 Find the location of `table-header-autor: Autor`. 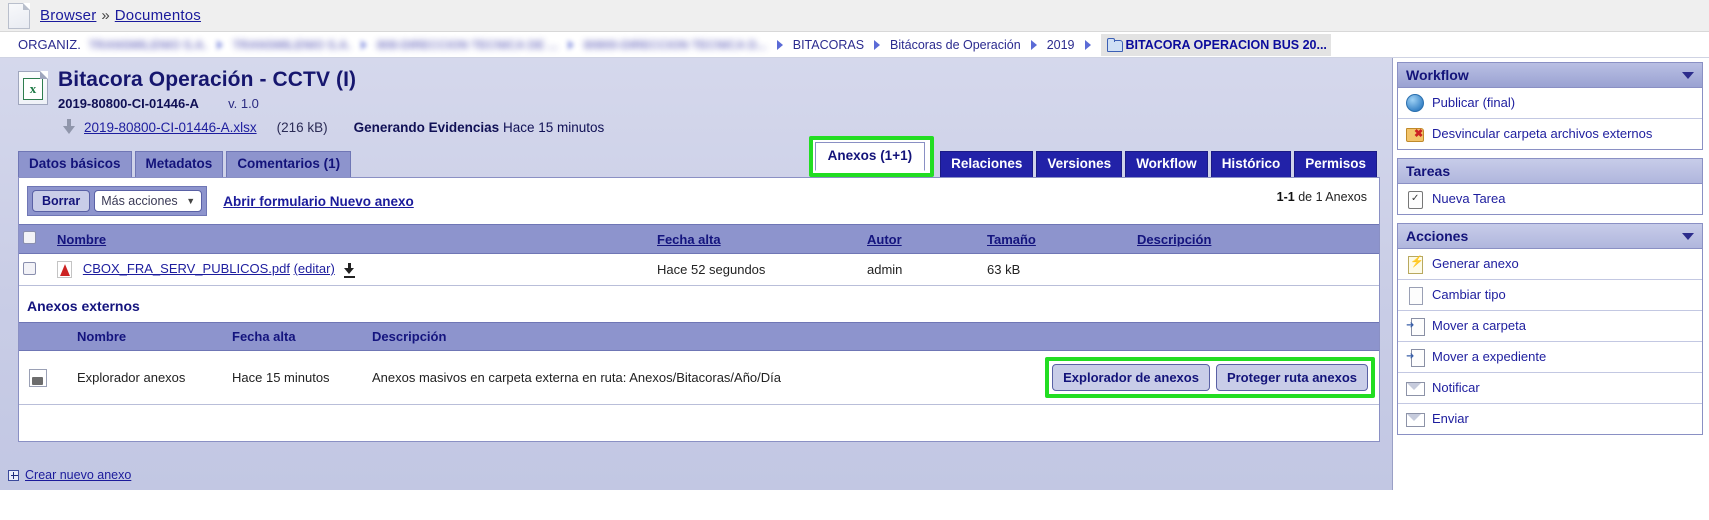

table-header-autor: Autor is located at coordinates (923, 239).